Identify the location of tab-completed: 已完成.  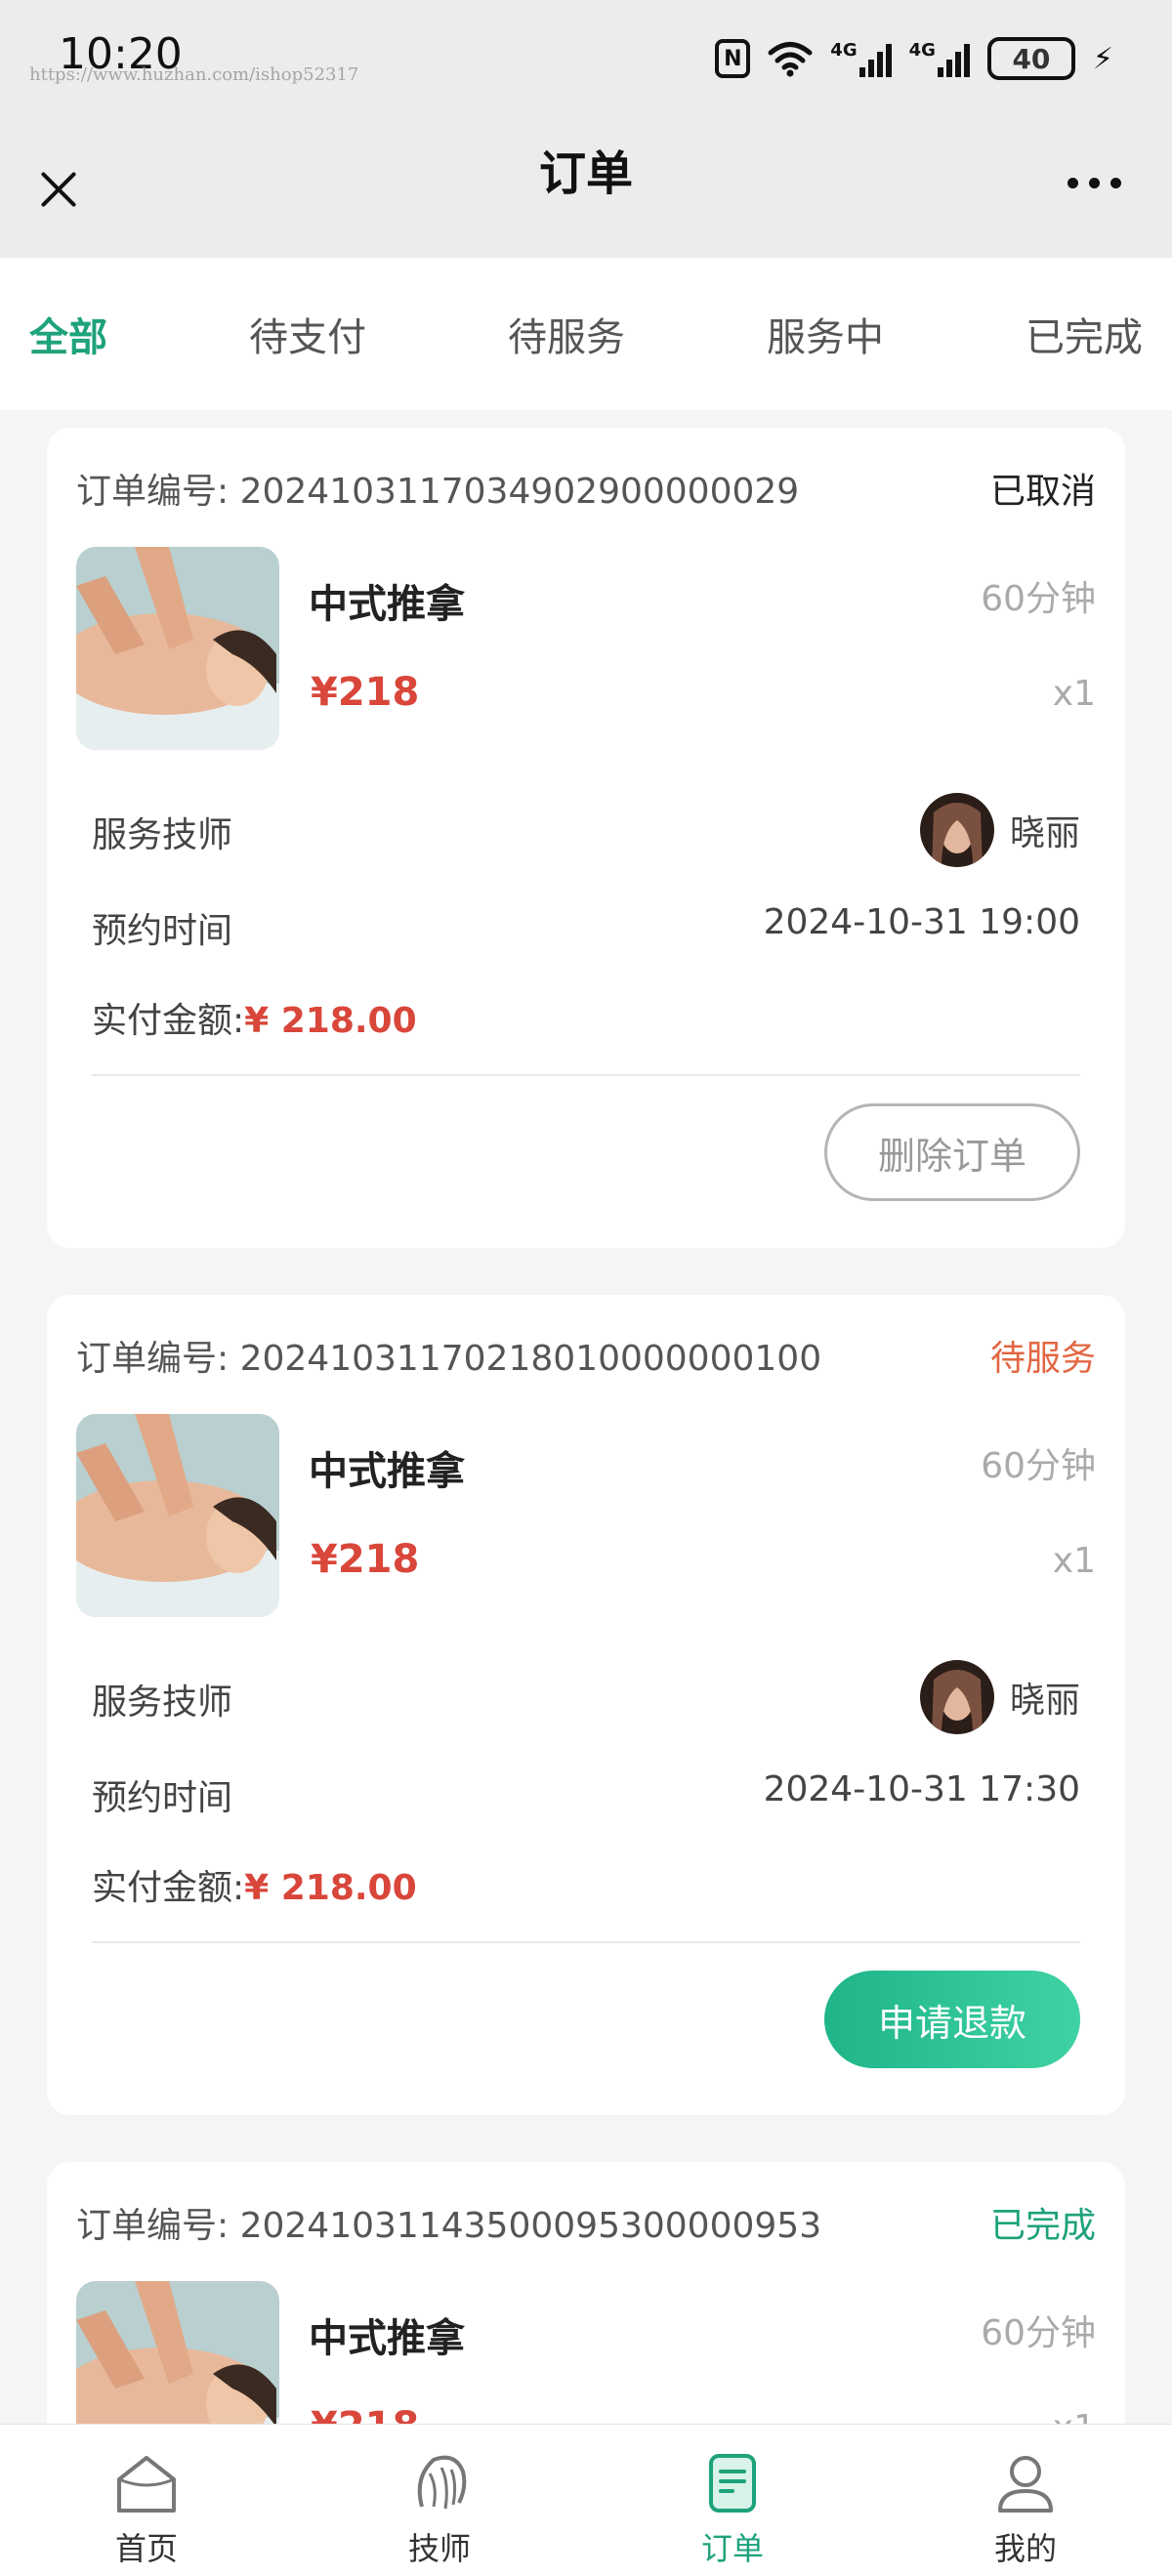
(1084, 334).